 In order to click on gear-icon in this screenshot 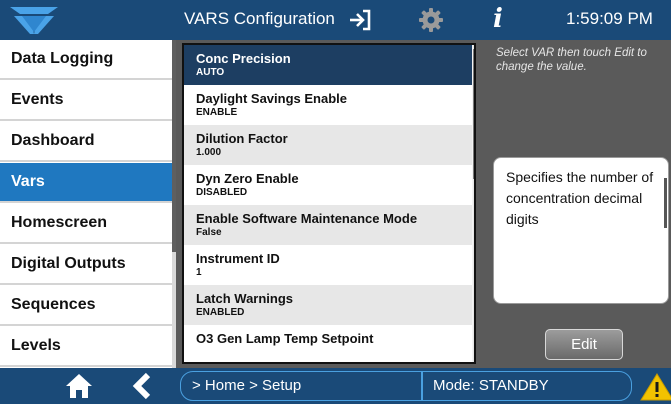, I will do `click(431, 20)`.